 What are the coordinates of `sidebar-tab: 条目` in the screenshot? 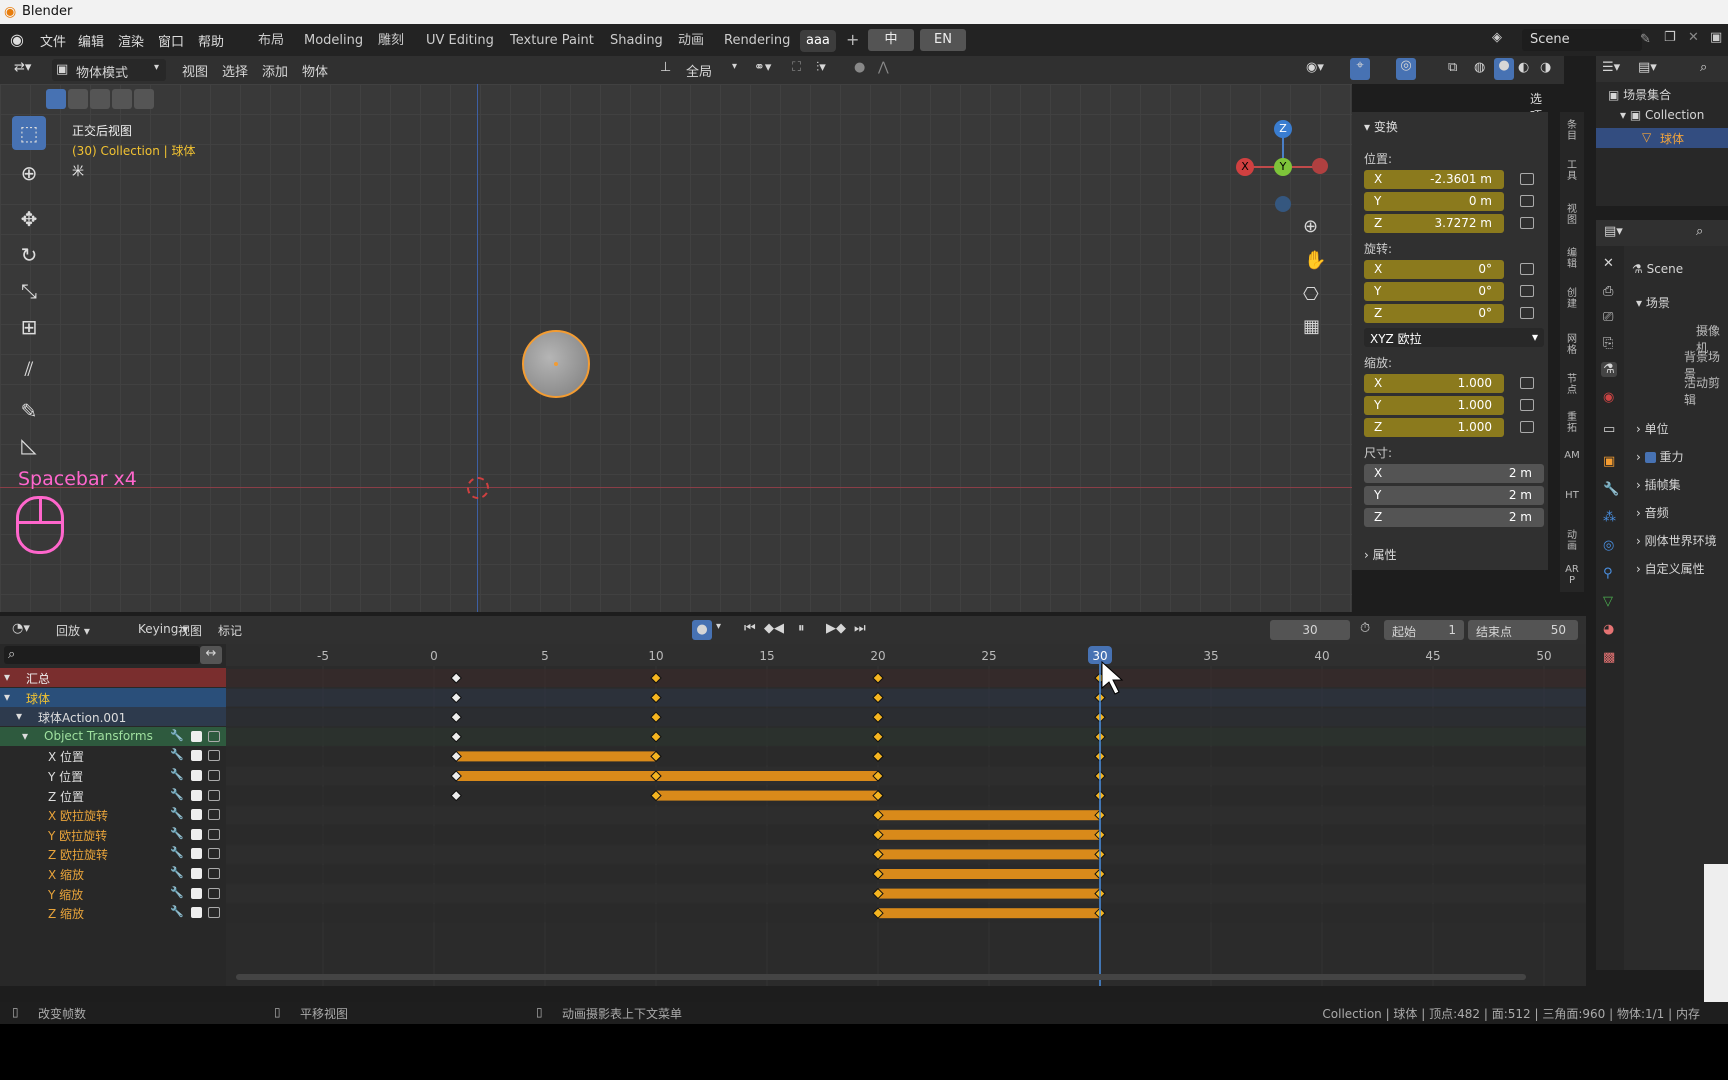 It's located at (1572, 131).